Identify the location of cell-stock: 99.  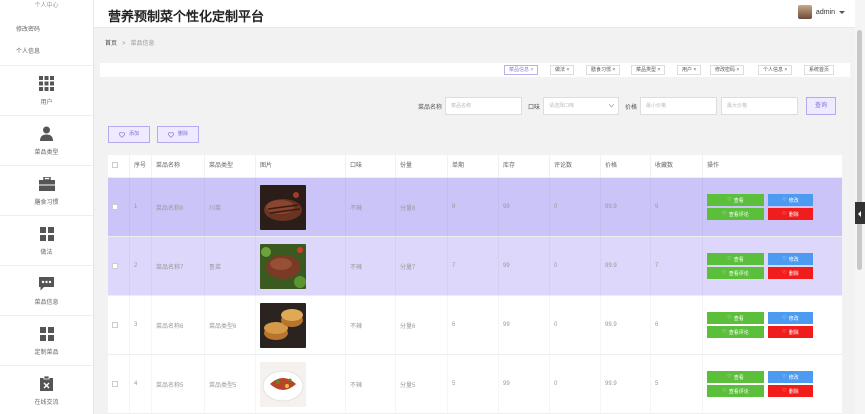
(524, 266).